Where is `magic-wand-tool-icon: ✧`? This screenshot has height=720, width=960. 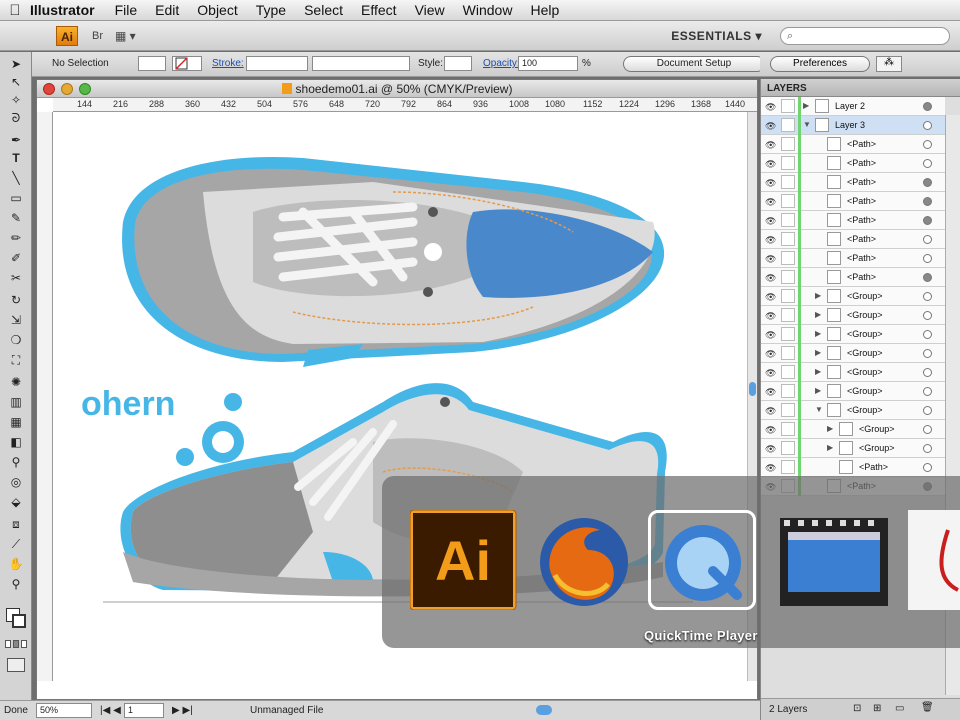
magic-wand-tool-icon: ✧ is located at coordinates (16, 100).